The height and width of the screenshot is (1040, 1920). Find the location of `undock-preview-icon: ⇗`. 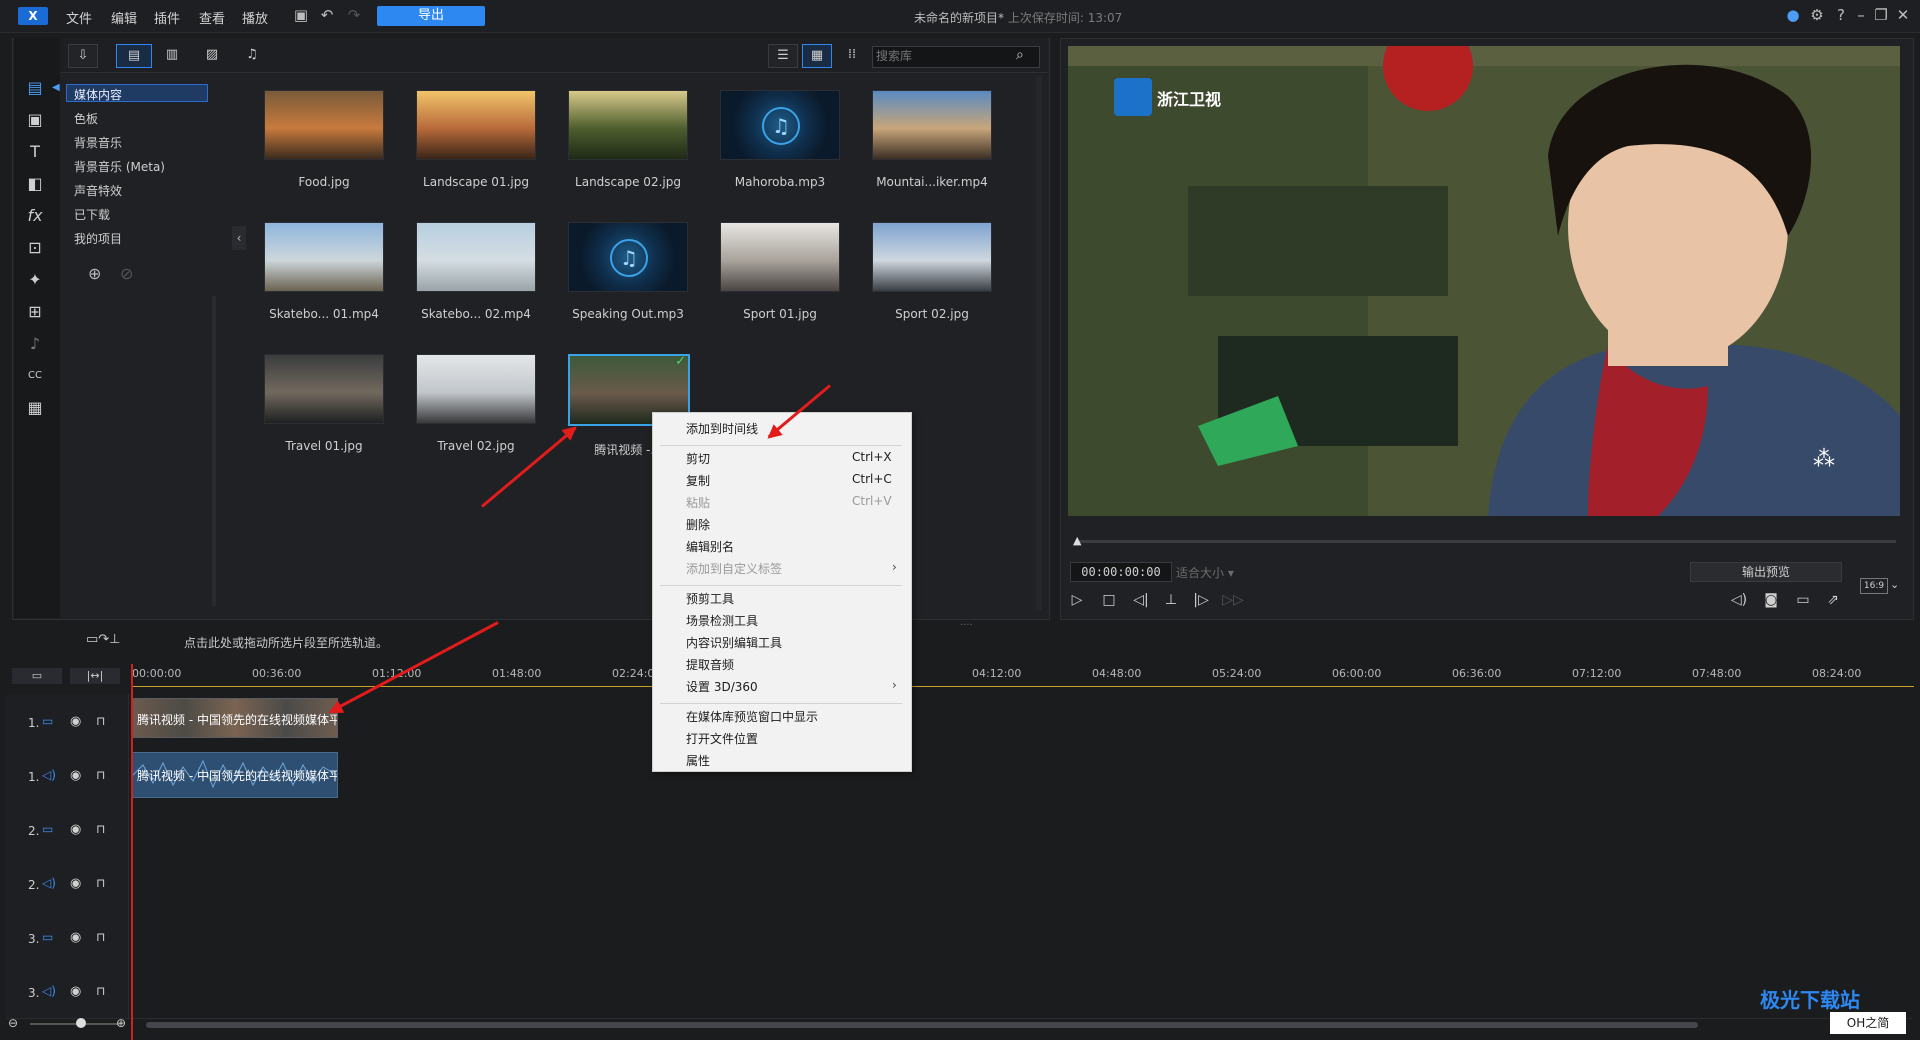

undock-preview-icon: ⇗ is located at coordinates (1833, 600).